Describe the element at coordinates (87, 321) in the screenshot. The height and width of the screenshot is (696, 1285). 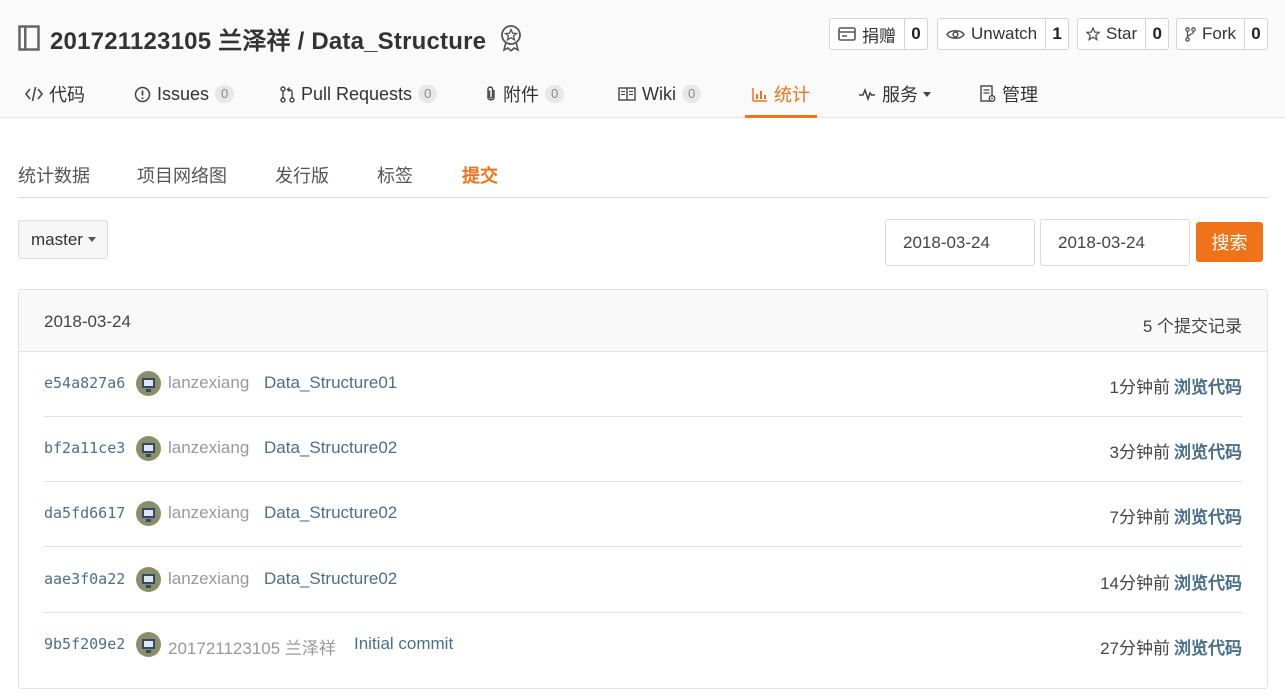
I see `commits-date: 2018-03-24` at that location.